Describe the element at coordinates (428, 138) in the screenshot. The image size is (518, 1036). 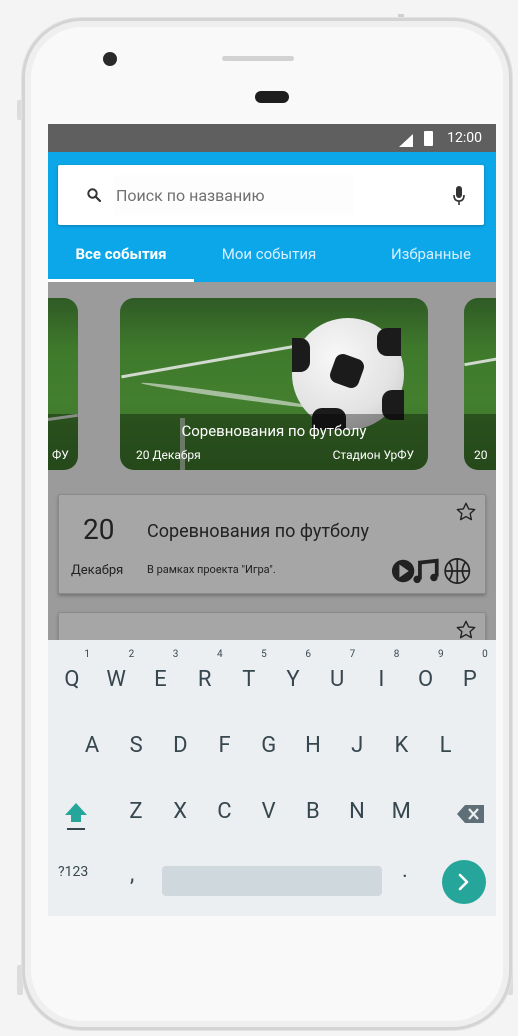
I see `battery-icon` at that location.